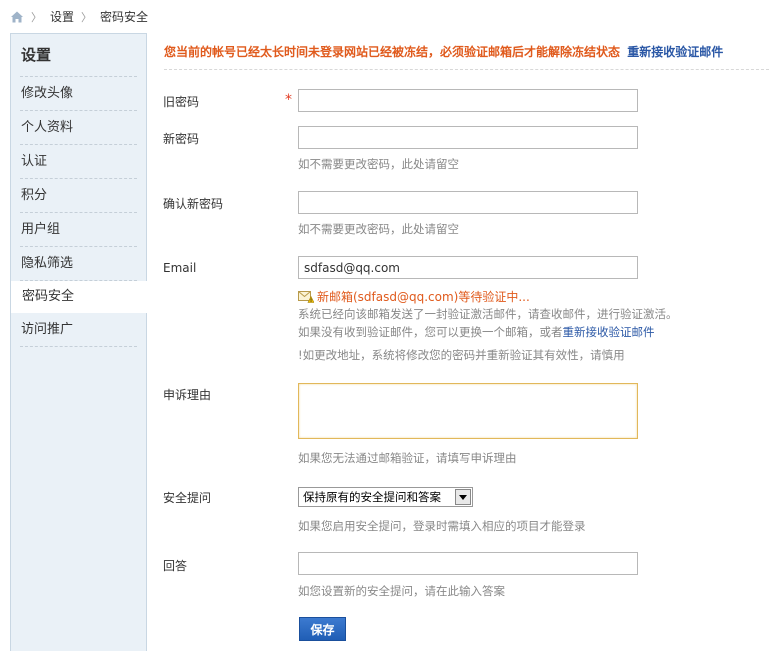  Describe the element at coordinates (62, 16) in the screenshot. I see `breadcrumb-settings: 设置` at that location.